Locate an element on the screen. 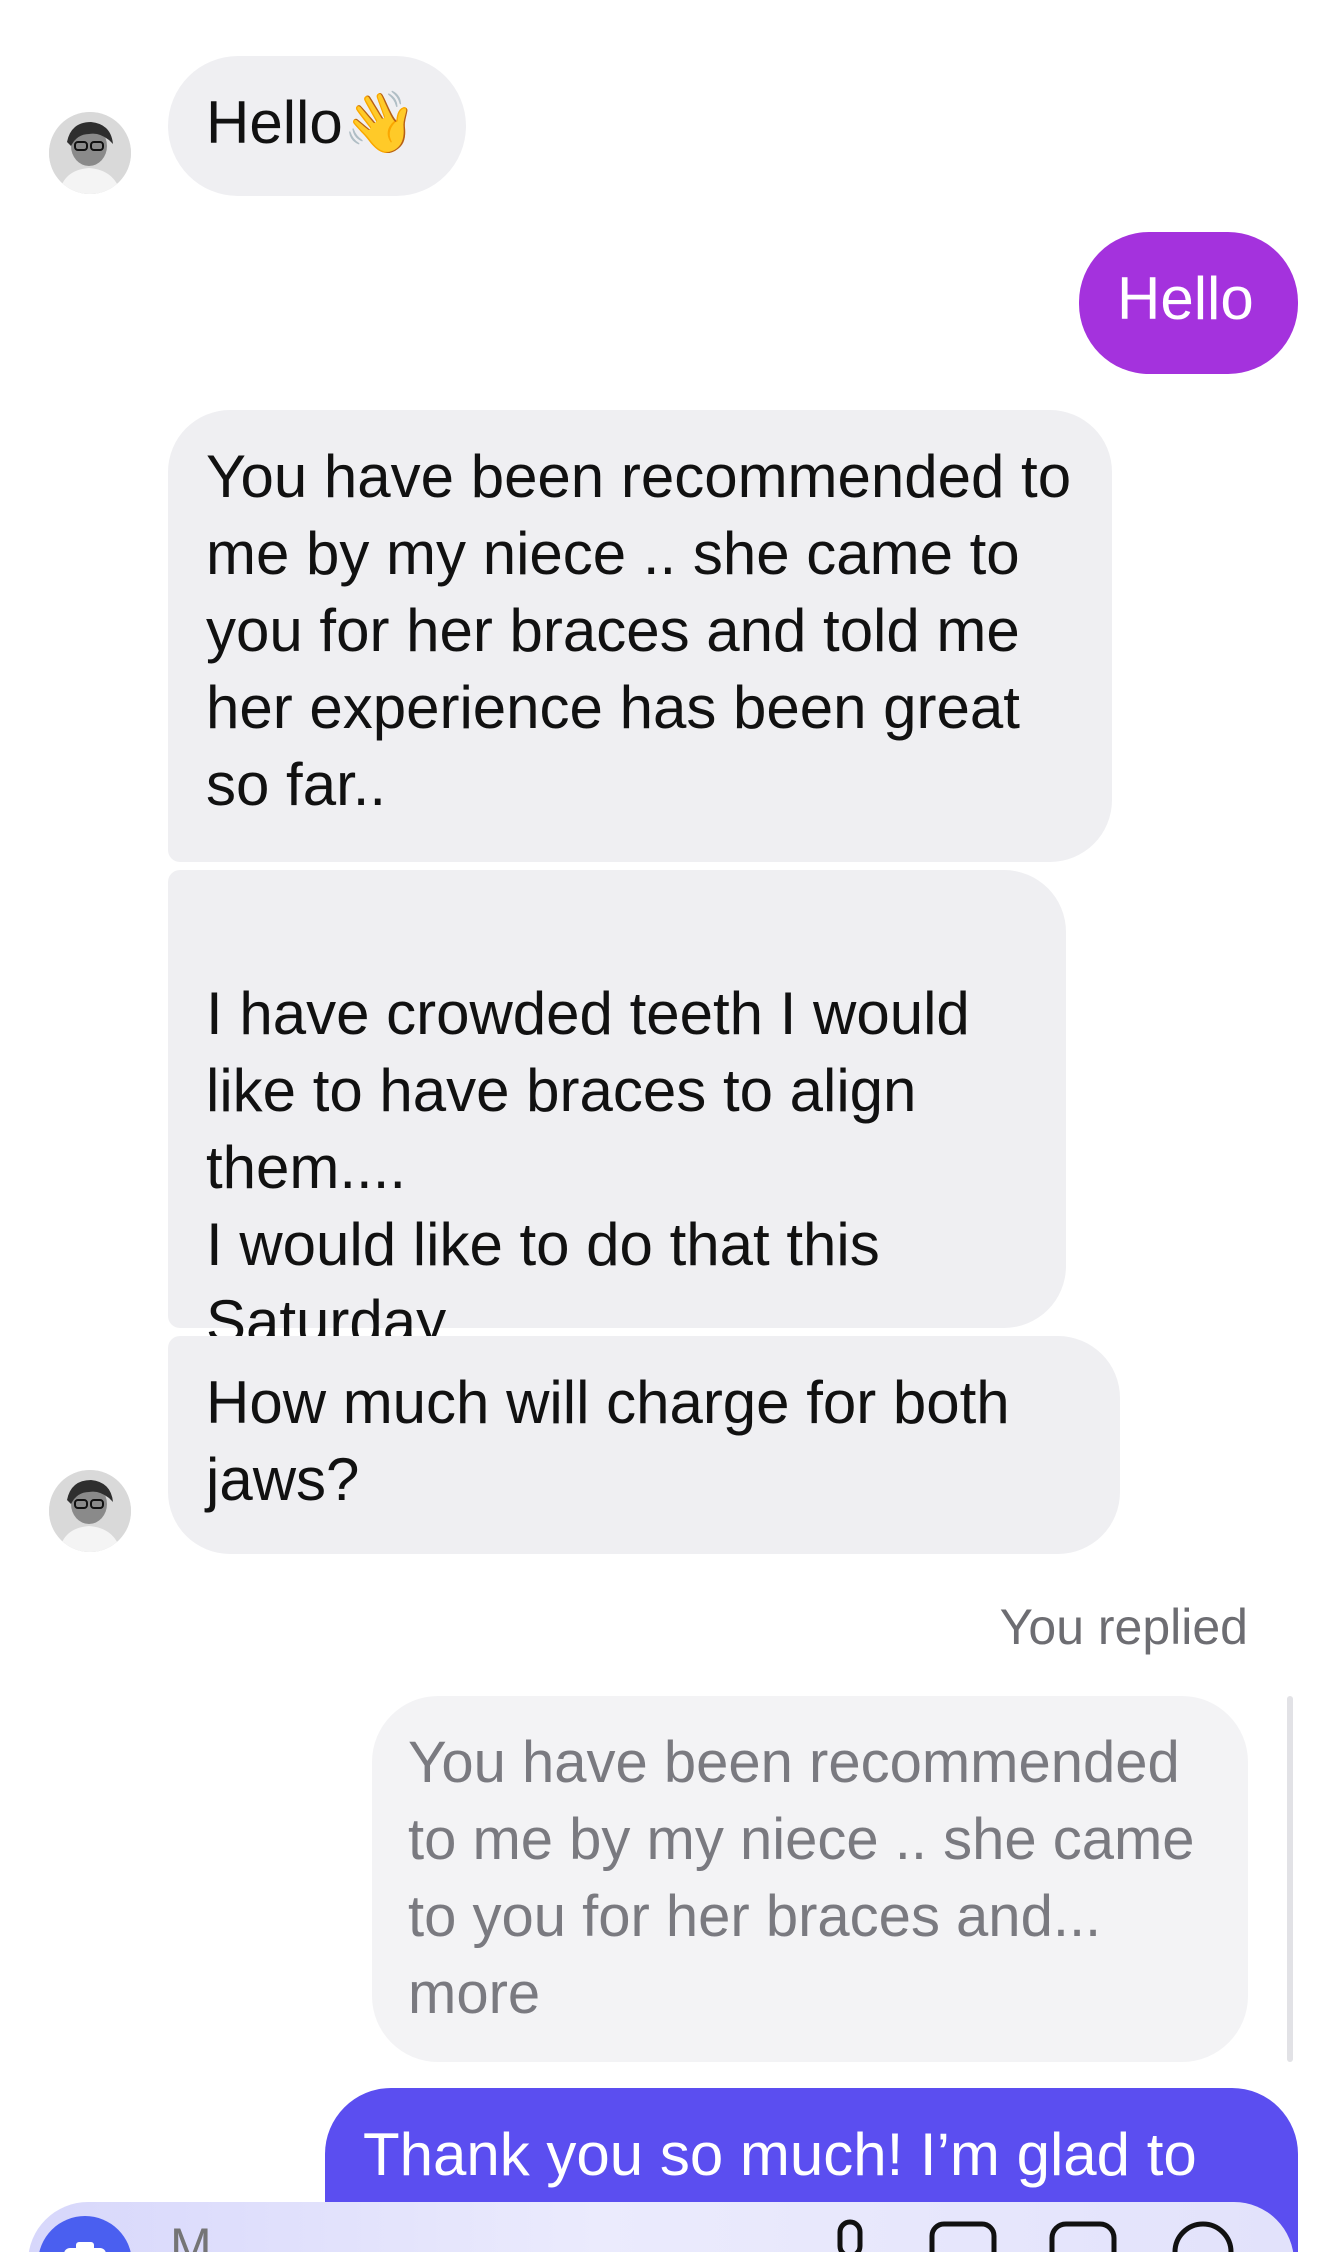 The width and height of the screenshot is (1320, 2252). message-composer is located at coordinates (661, 2227).